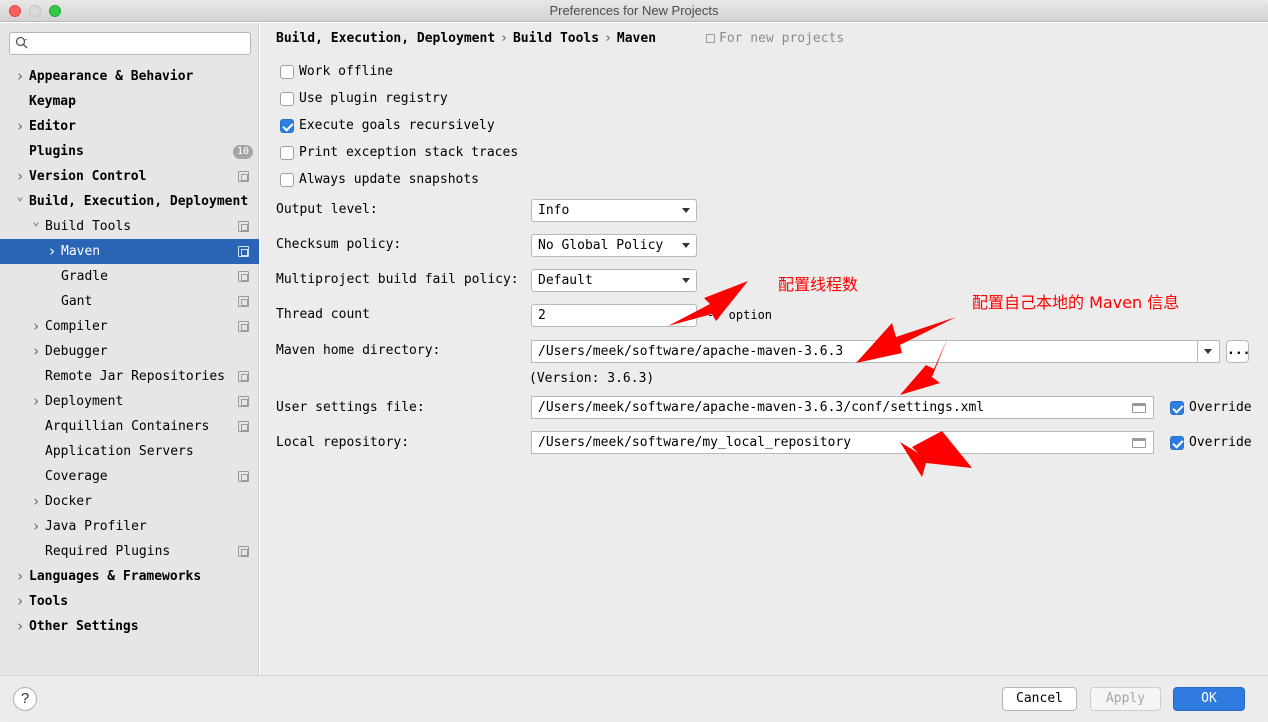 The width and height of the screenshot is (1268, 722). I want to click on sidebar-item: › Compiler, so click(129, 326).